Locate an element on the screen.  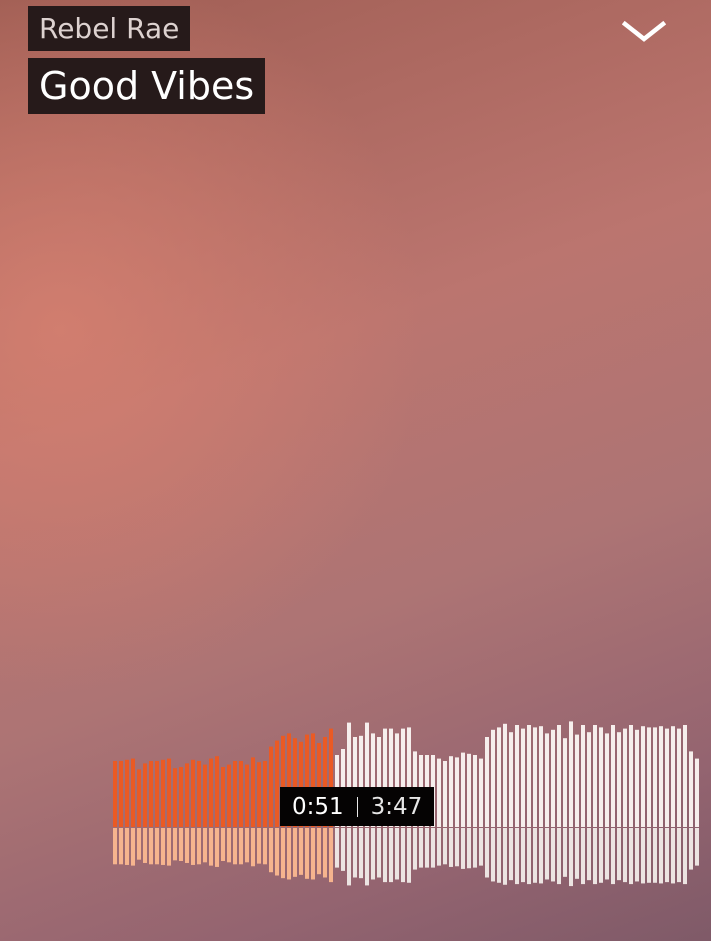
collapse-button is located at coordinates (644, 32).